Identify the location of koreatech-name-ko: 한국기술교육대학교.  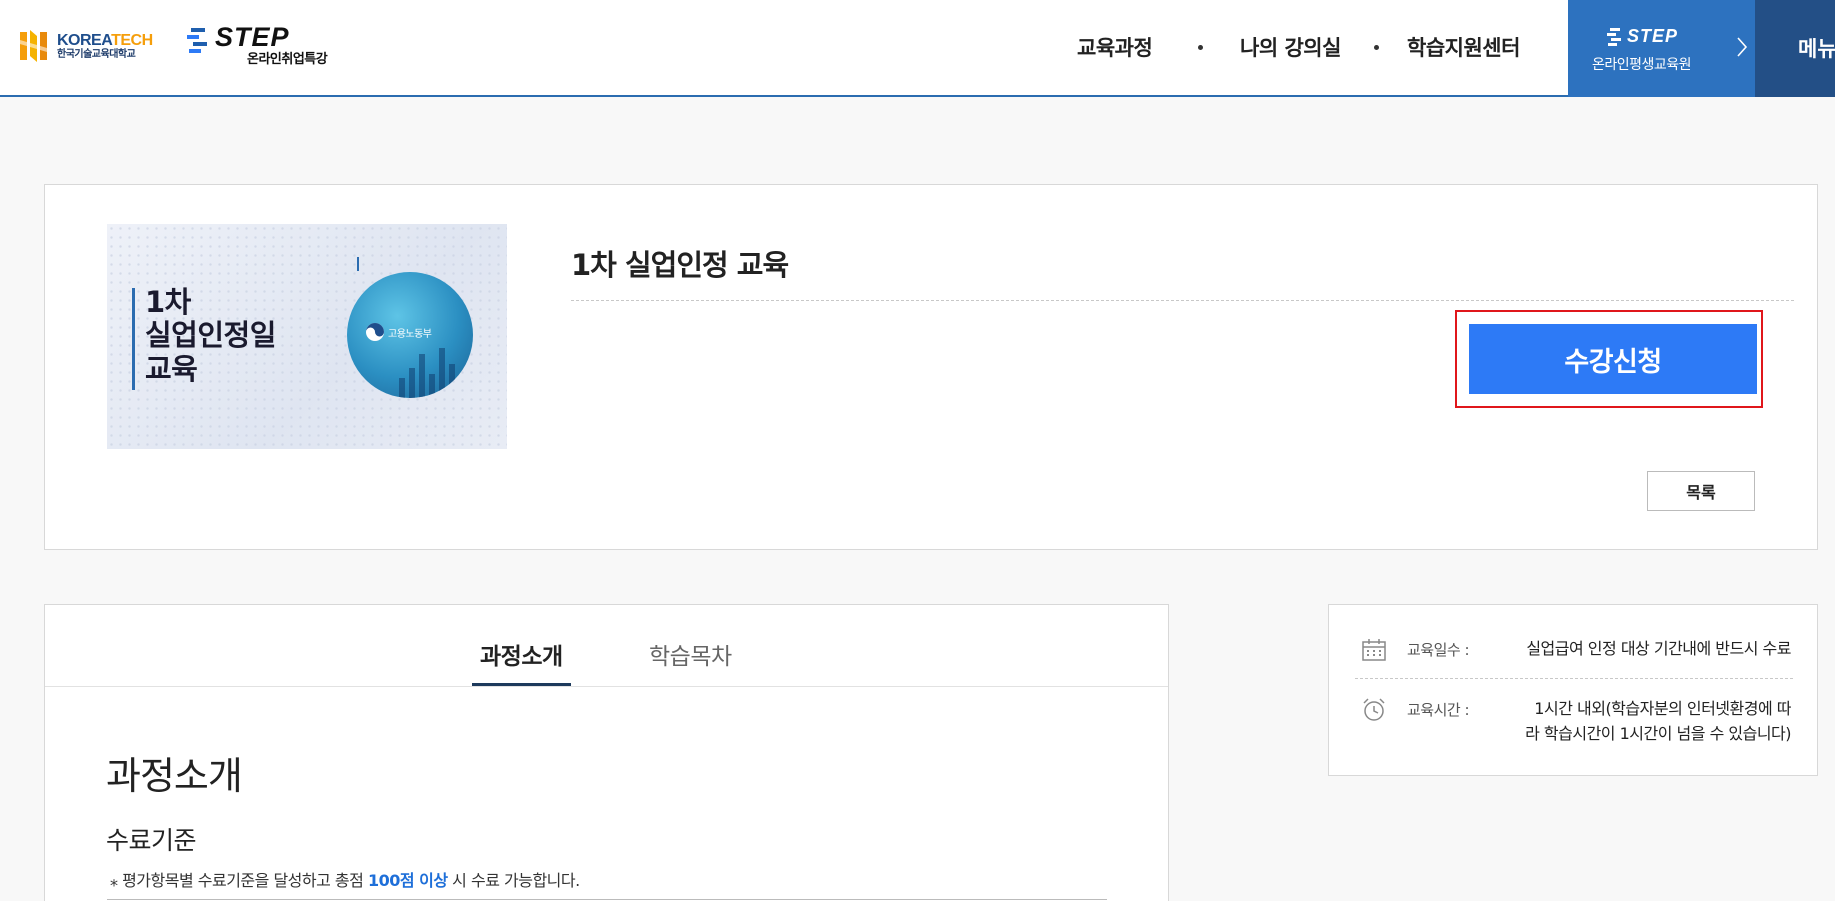
(96, 55).